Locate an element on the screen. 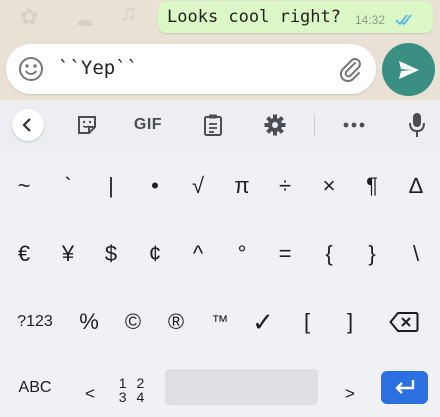 The image size is (440, 417). key-brace-left: { is located at coordinates (329, 254).